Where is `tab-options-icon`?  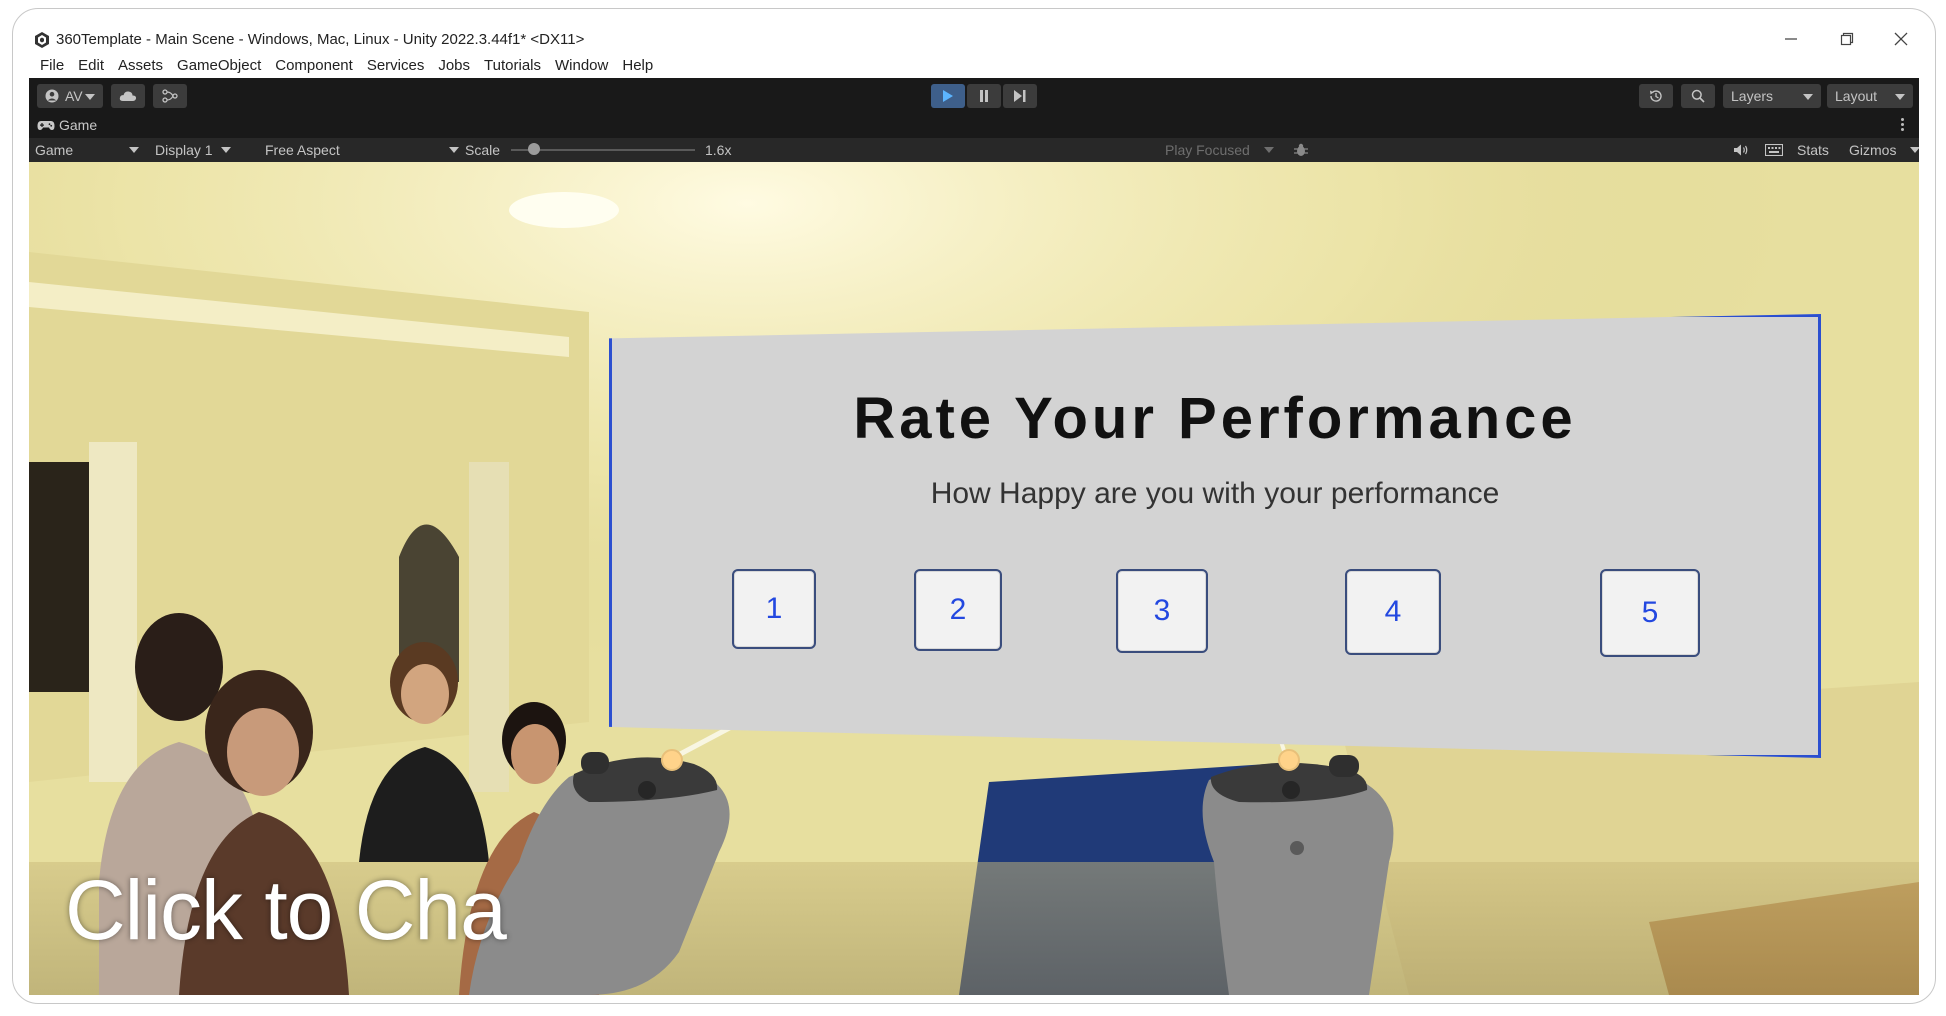 tab-options-icon is located at coordinates (1903, 126).